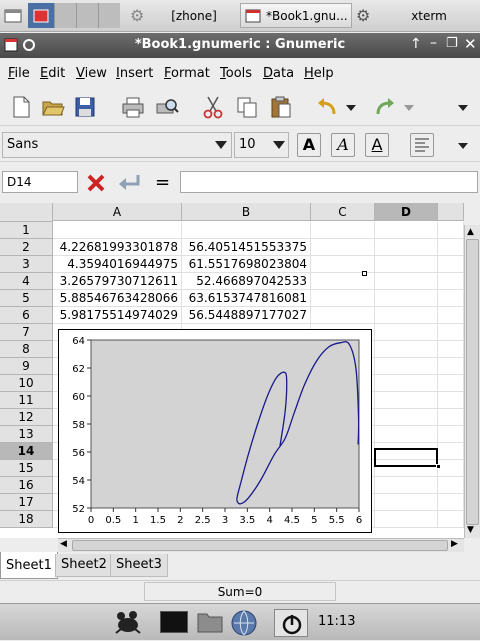  What do you see at coordinates (463, 107) in the screenshot?
I see `toolbar-overflow-icon` at bounding box center [463, 107].